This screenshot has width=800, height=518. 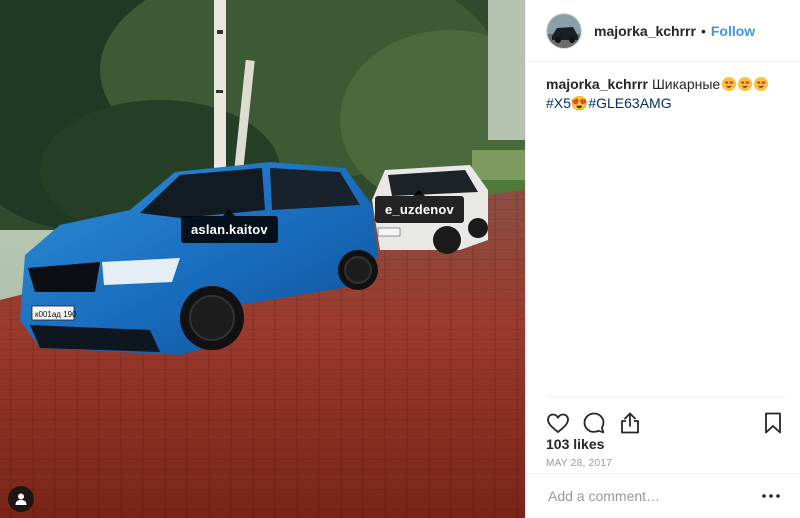 I want to click on avatar-image, so click(x=564, y=30).